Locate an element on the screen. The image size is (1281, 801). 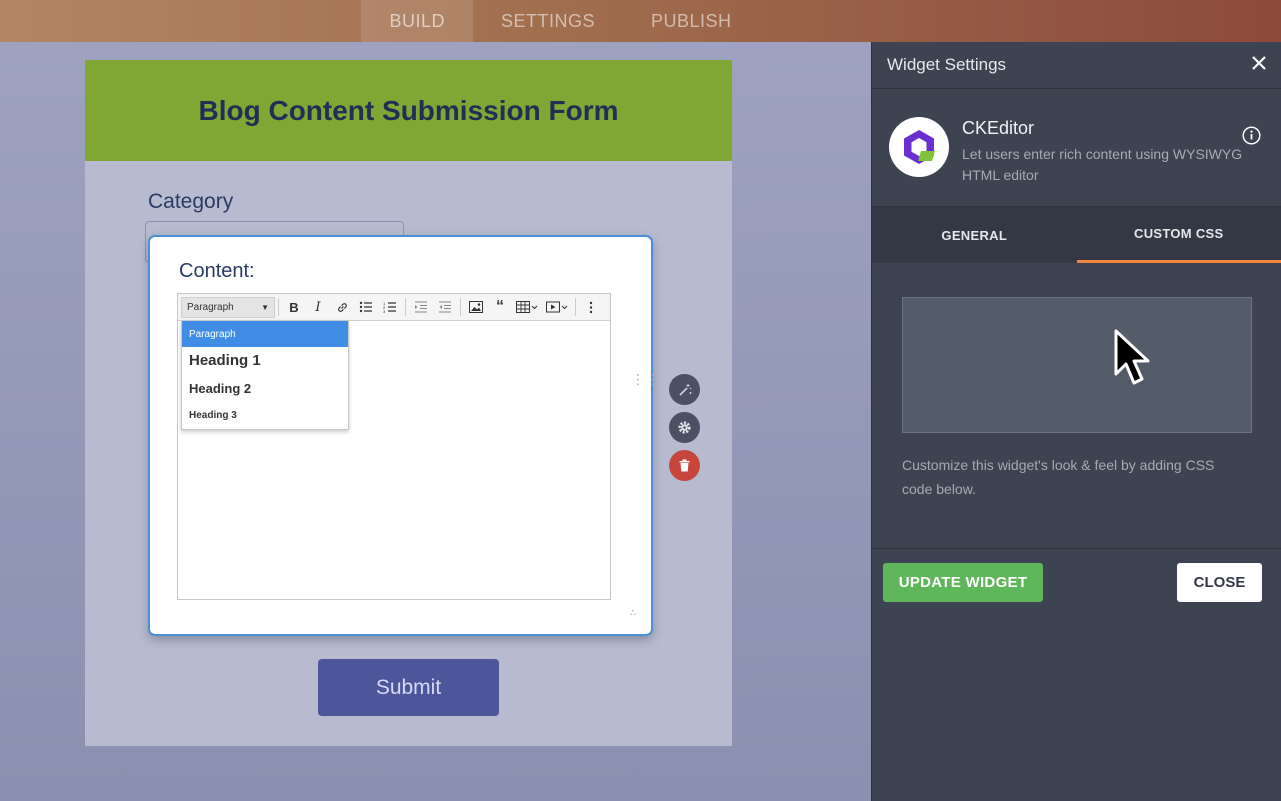
form-header: Blog Content Submission Form is located at coordinates (408, 110).